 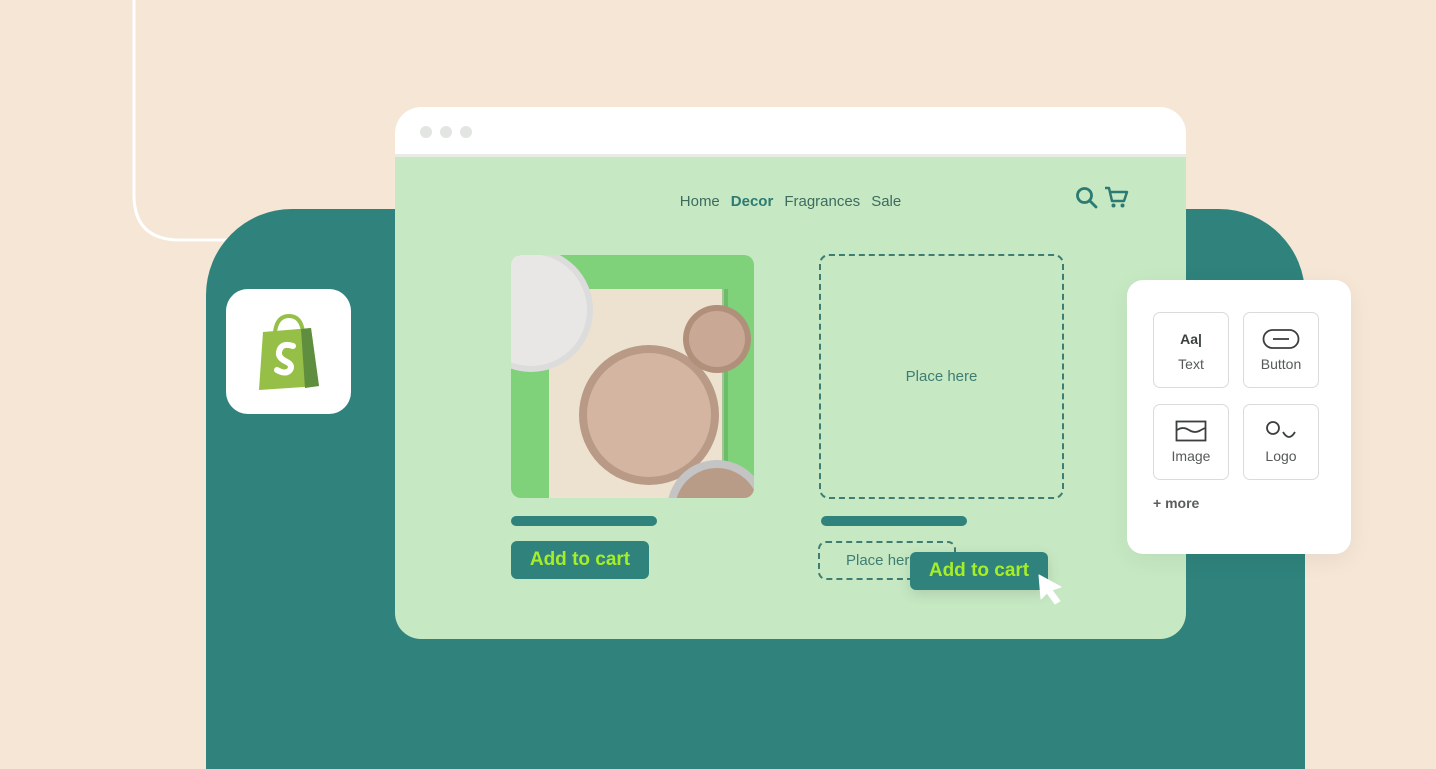 What do you see at coordinates (632, 376) in the screenshot?
I see `product-image` at bounding box center [632, 376].